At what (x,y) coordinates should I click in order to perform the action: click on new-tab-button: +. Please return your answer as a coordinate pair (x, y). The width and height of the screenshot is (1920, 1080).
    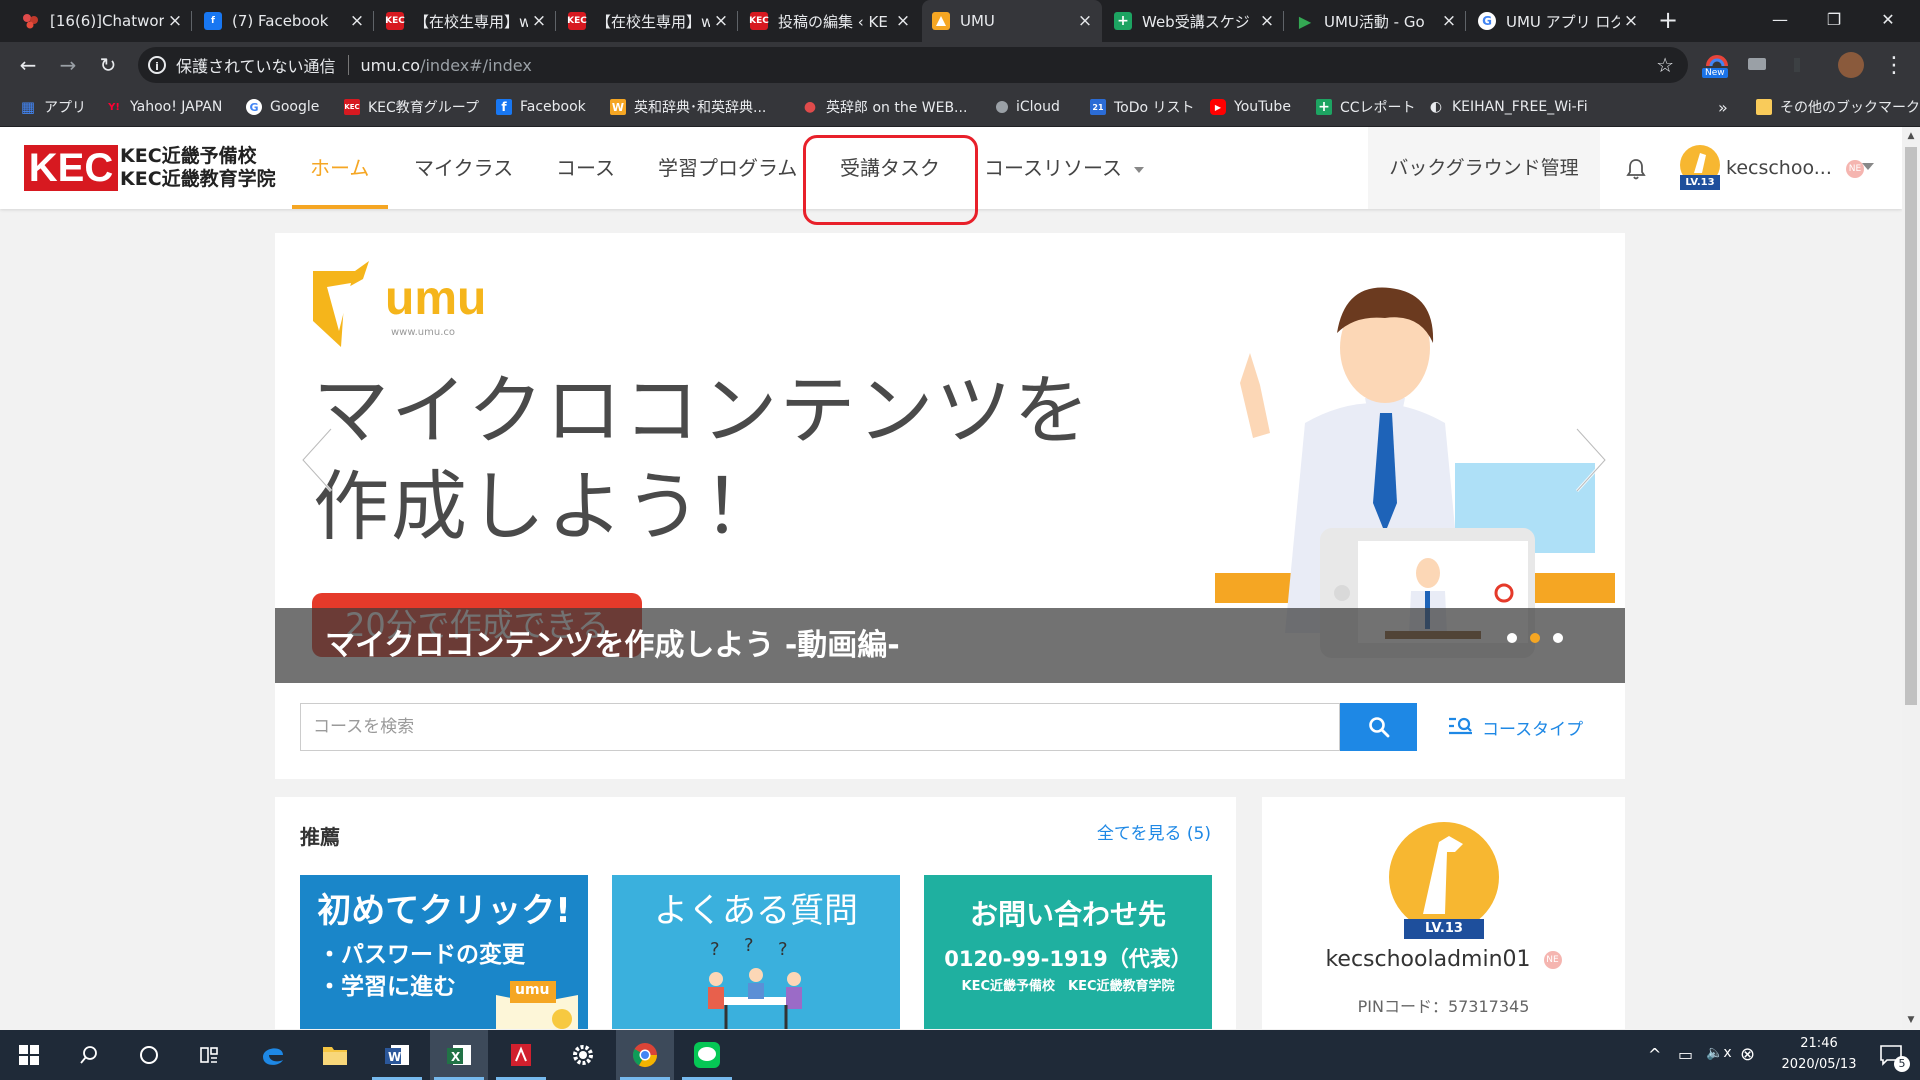
    Looking at the image, I should click on (1668, 21).